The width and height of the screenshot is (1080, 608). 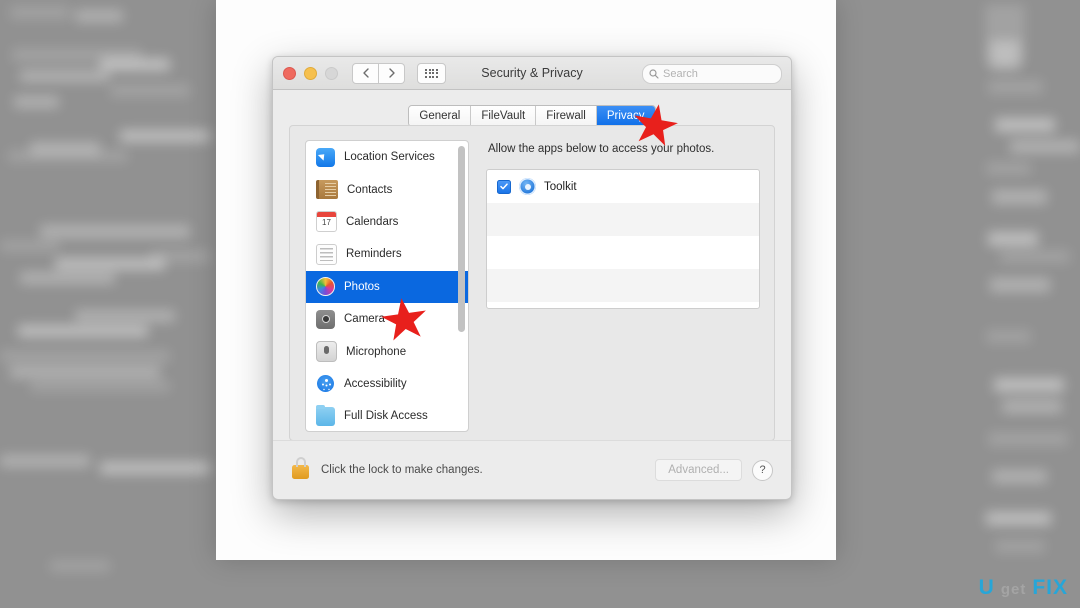 What do you see at coordinates (440, 116) in the screenshot?
I see `tab-general: General` at bounding box center [440, 116].